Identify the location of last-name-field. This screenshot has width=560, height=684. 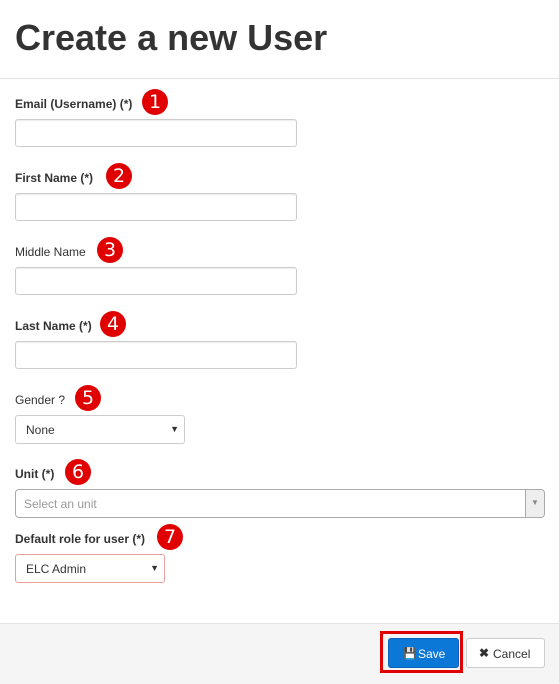
(156, 355).